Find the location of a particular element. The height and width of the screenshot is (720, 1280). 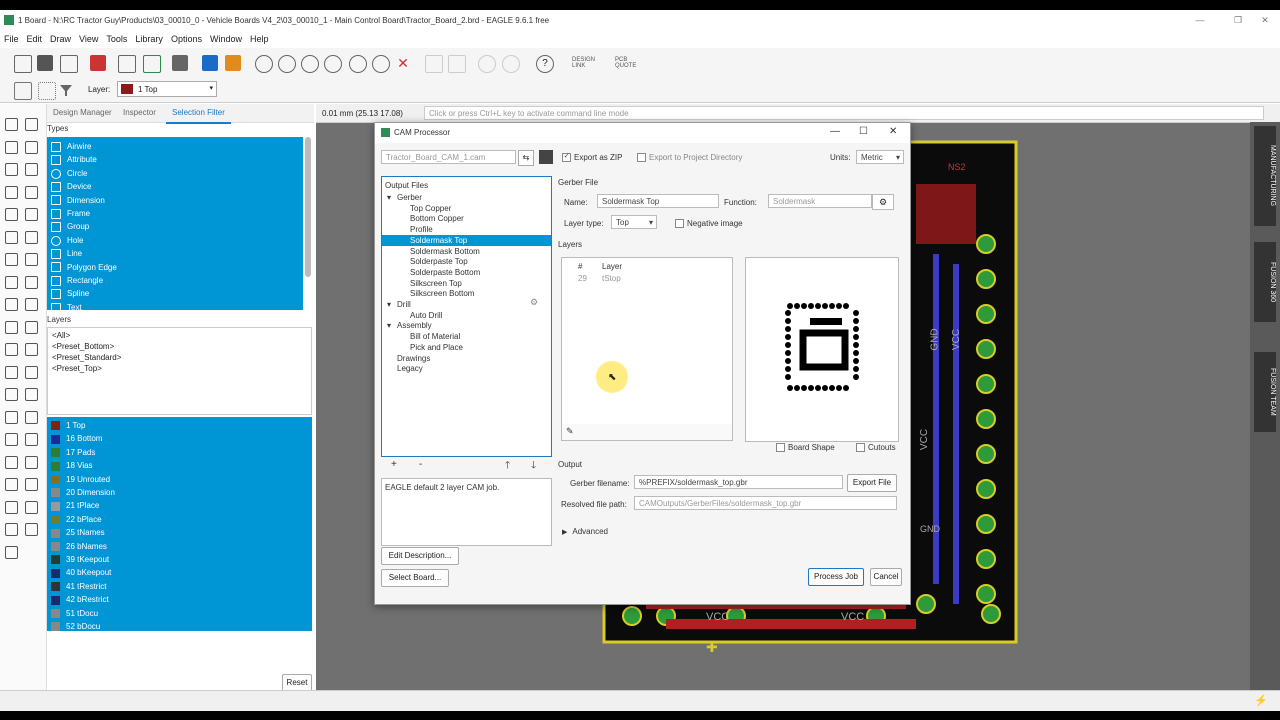

tree-item-legacy: Legacy is located at coordinates (410, 368).